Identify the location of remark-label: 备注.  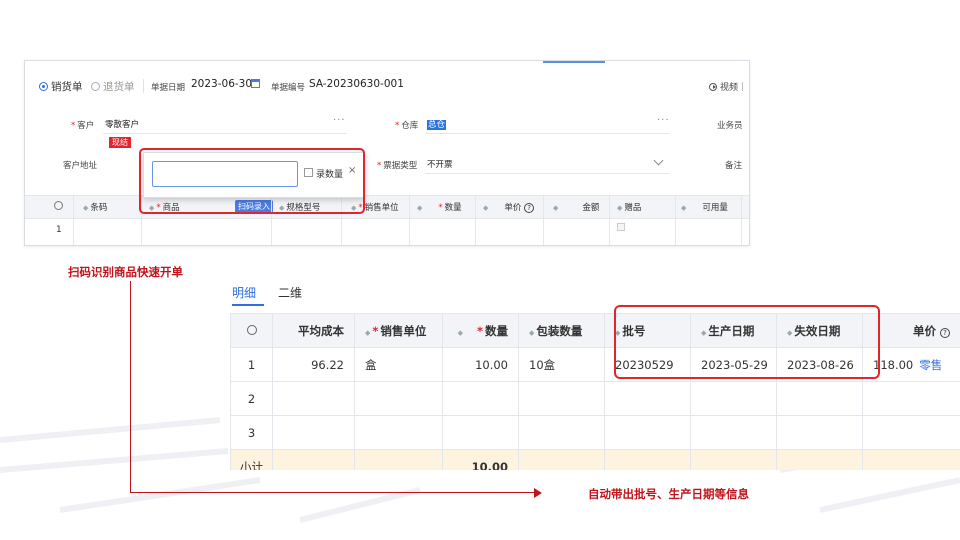
(734, 166).